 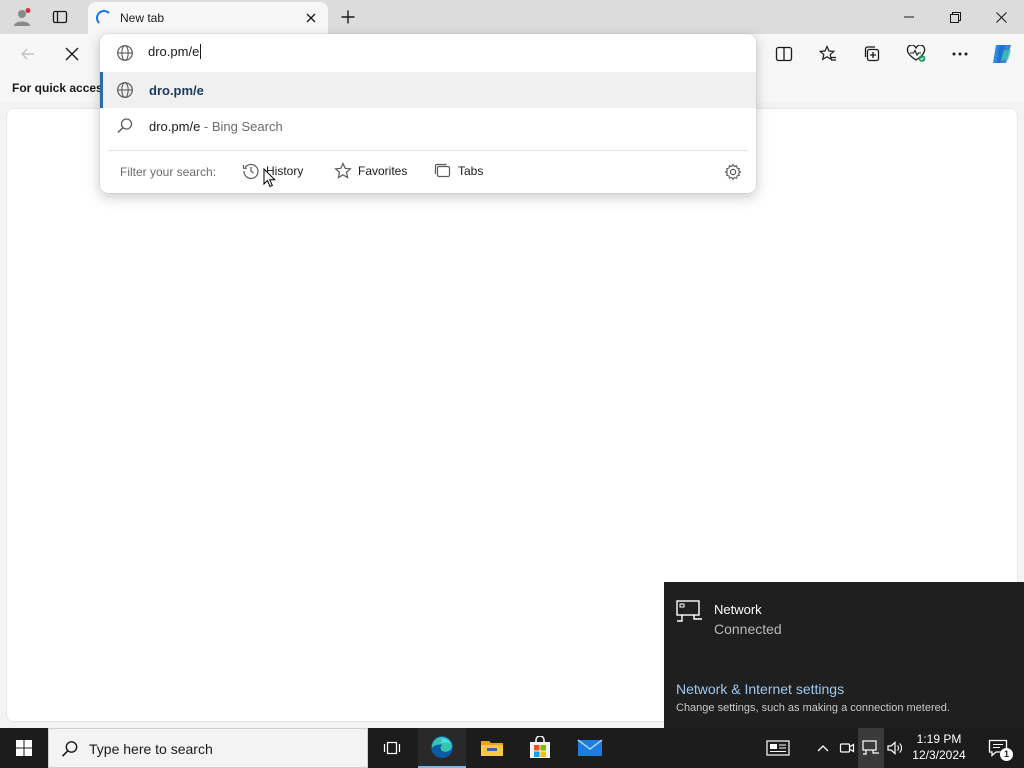 I want to click on suggestion-search-text: dro.pm/e - Bing Search, so click(x=216, y=126).